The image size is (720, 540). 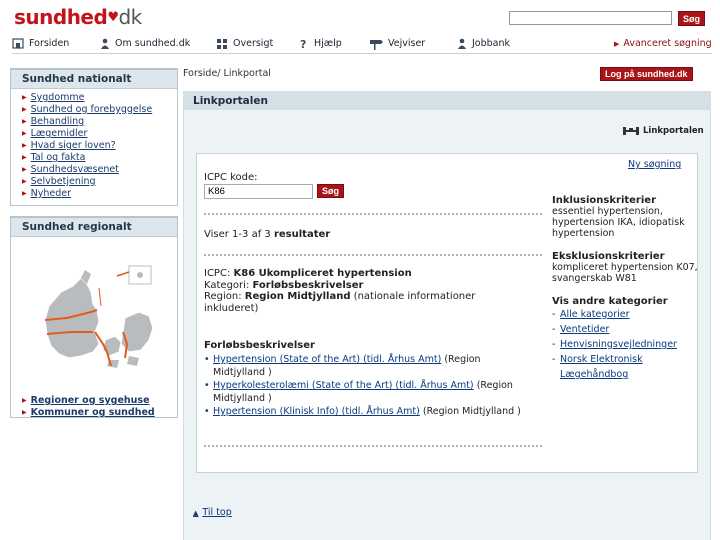 What do you see at coordinates (627, 329) in the screenshot?
I see `list-item: Ventetider` at bounding box center [627, 329].